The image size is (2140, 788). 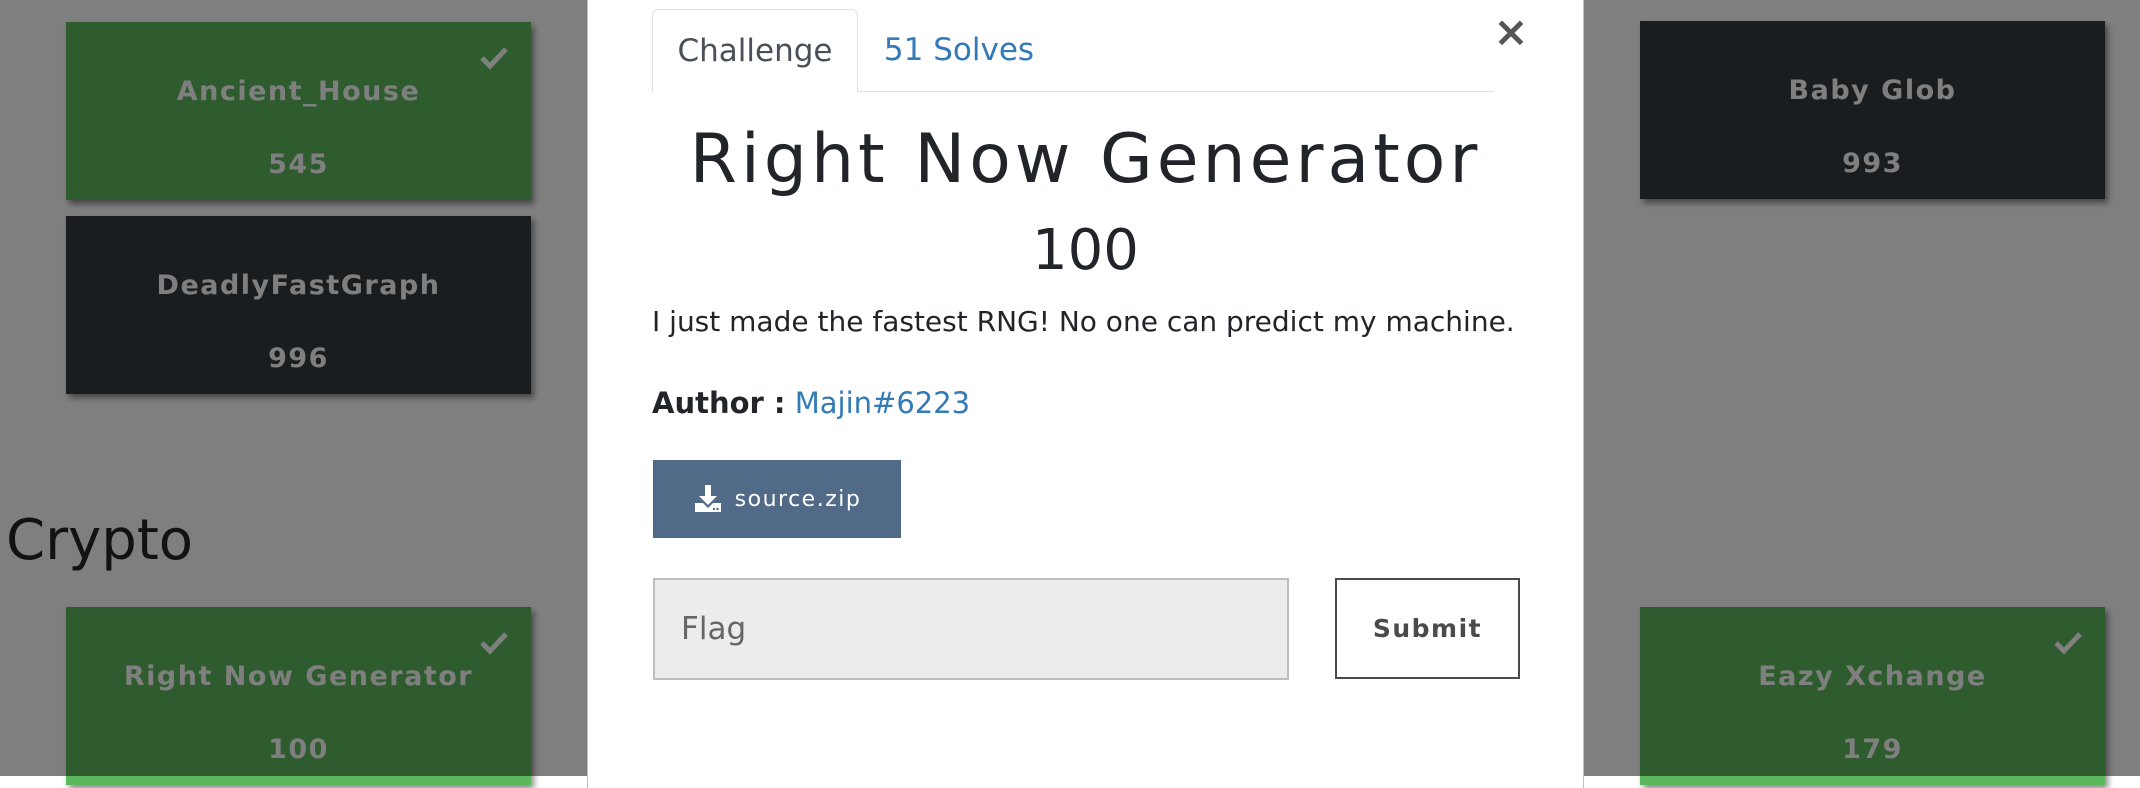 I want to click on tab-solves: 51 Solves, so click(x=959, y=50).